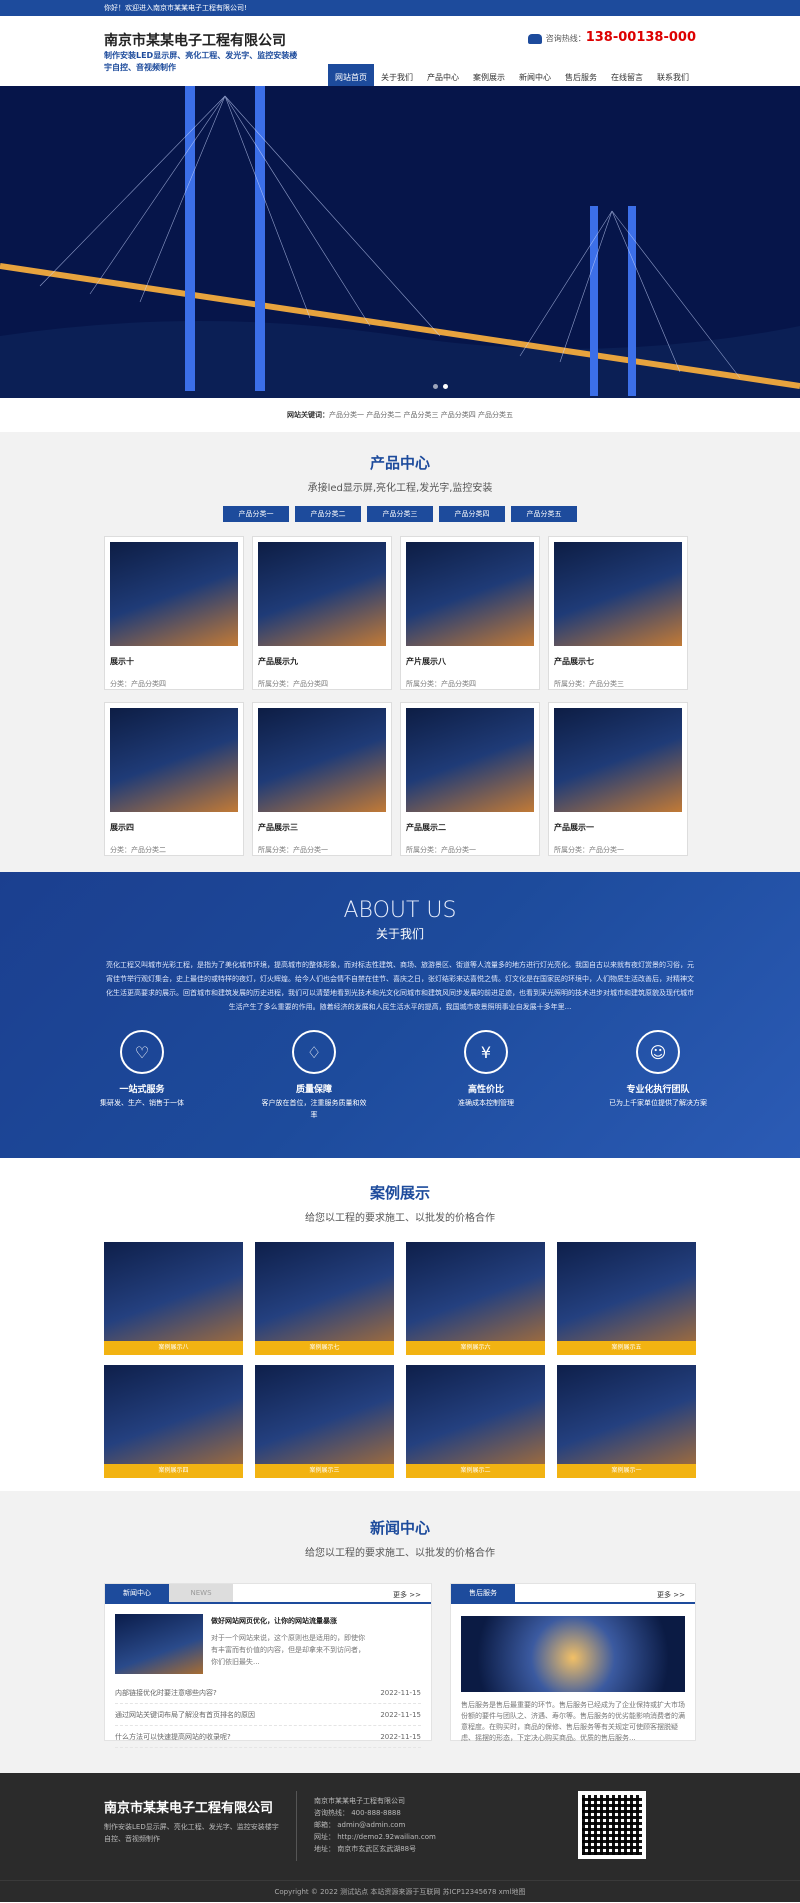 The height and width of the screenshot is (1903, 800). Describe the element at coordinates (671, 1595) in the screenshot. I see `service-more-link: 更多 >>` at that location.